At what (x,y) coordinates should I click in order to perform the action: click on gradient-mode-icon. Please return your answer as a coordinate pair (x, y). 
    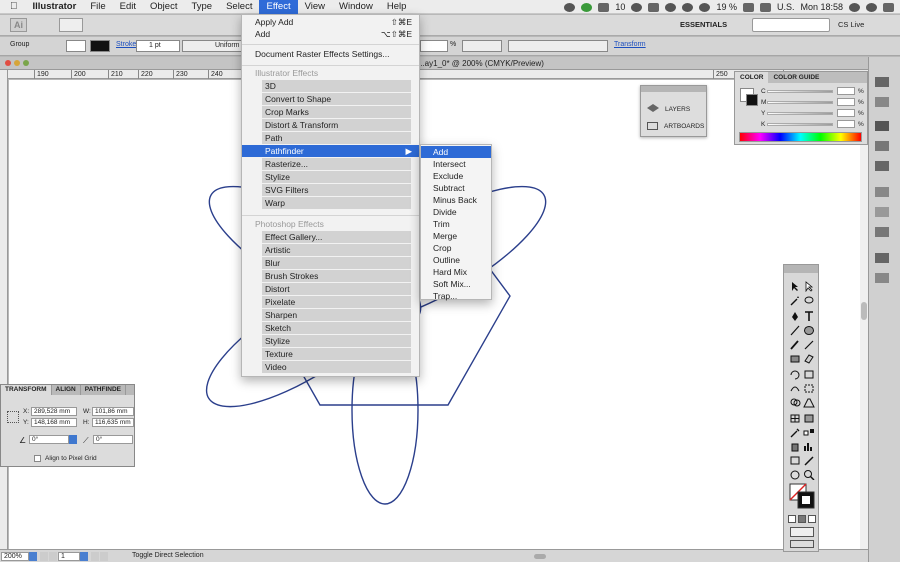
    Looking at the image, I should click on (802, 519).